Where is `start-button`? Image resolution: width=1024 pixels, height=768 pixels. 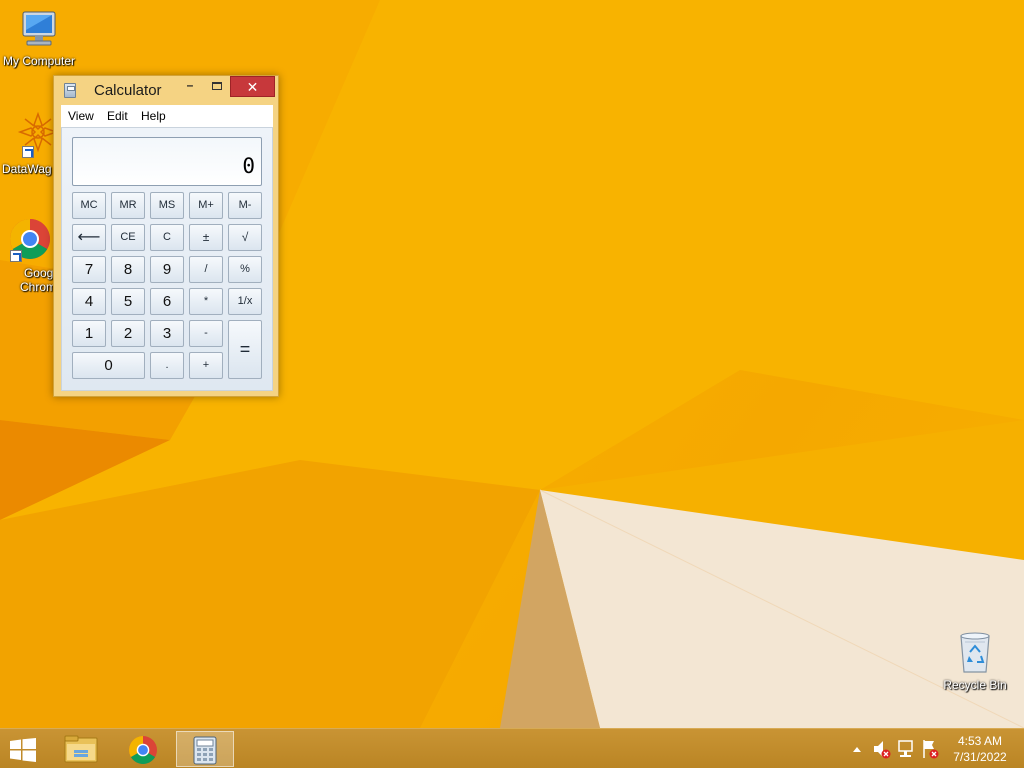 start-button is located at coordinates (23, 750).